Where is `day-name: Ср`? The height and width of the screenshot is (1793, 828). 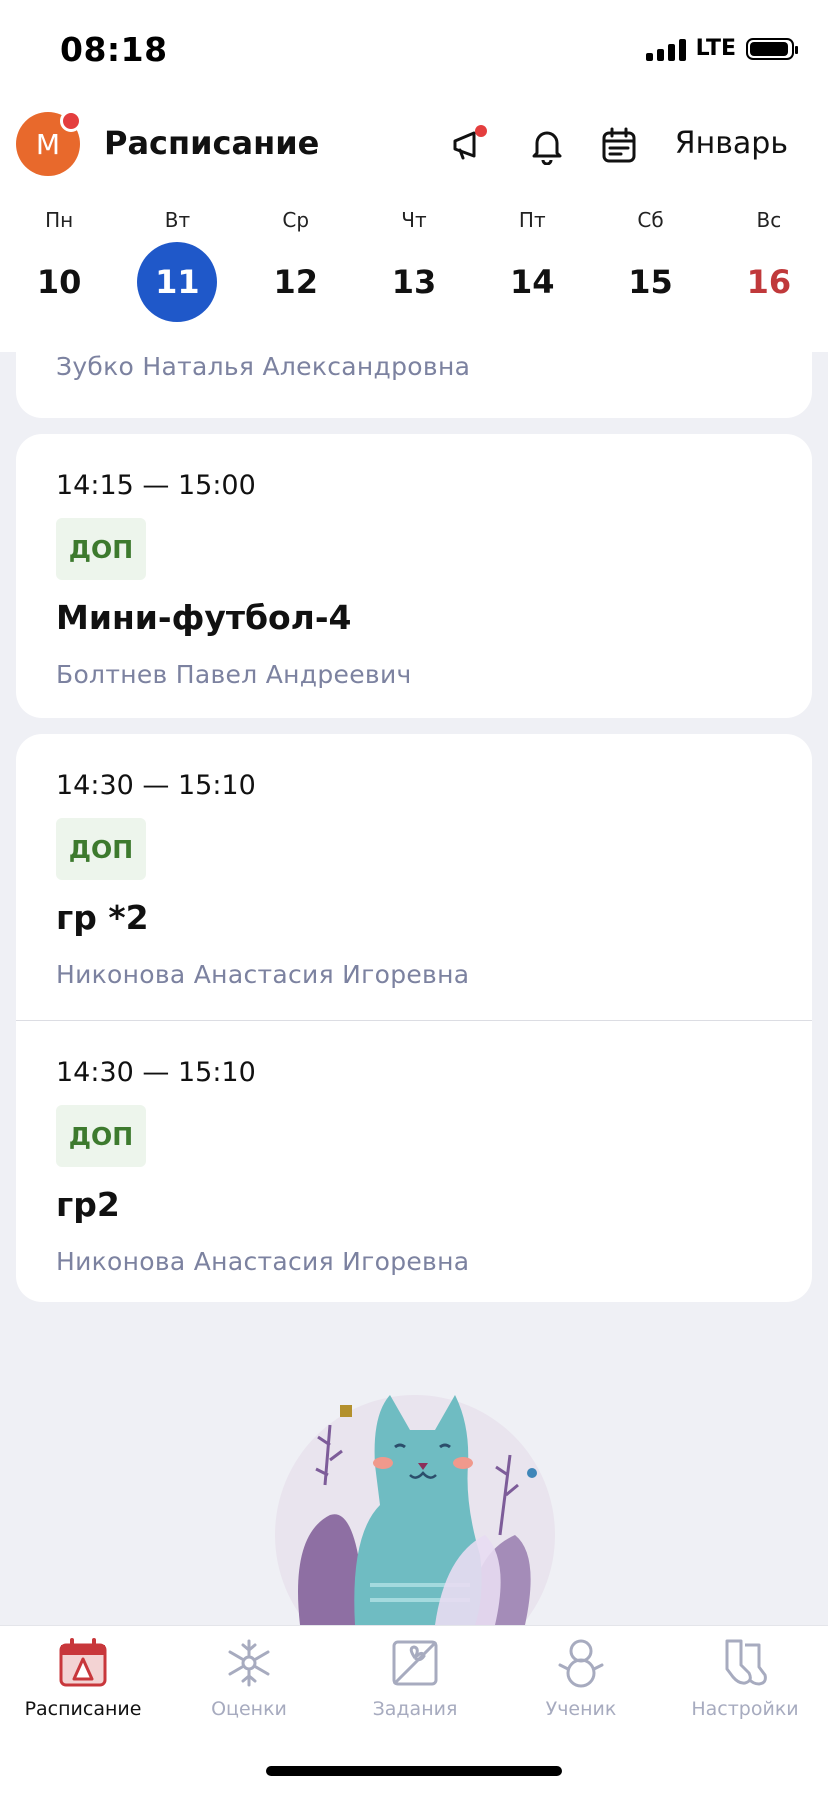
day-name: Ср is located at coordinates (296, 220).